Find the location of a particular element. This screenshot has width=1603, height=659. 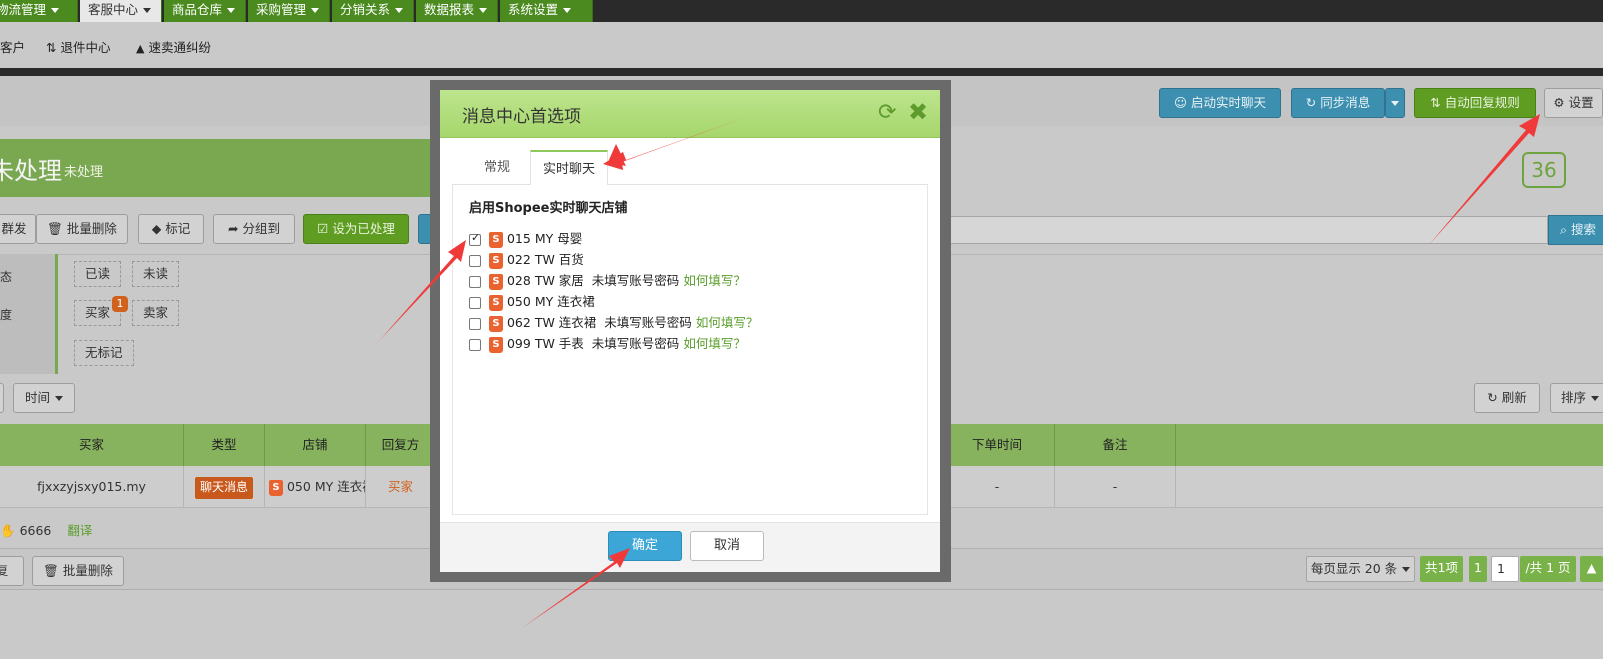

sort-time-button: 时间 is located at coordinates (44, 398).